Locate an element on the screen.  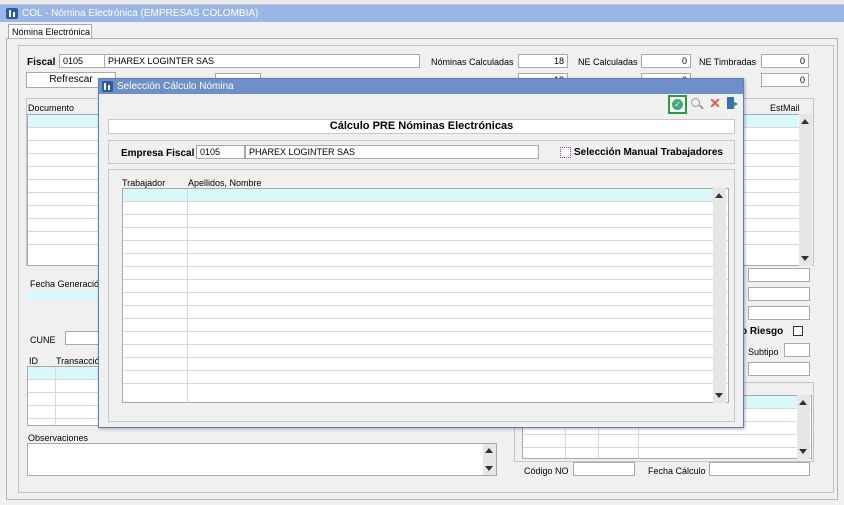
tab-nomina-electronica: Nómina Electrónica is located at coordinates (50, 31).